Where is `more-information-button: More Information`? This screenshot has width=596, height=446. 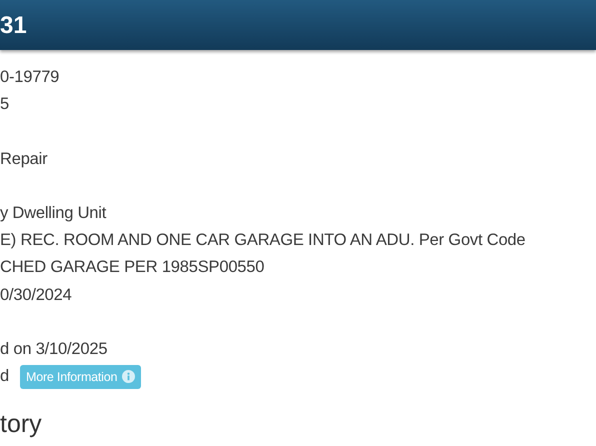 more-information-button: More Information is located at coordinates (81, 376).